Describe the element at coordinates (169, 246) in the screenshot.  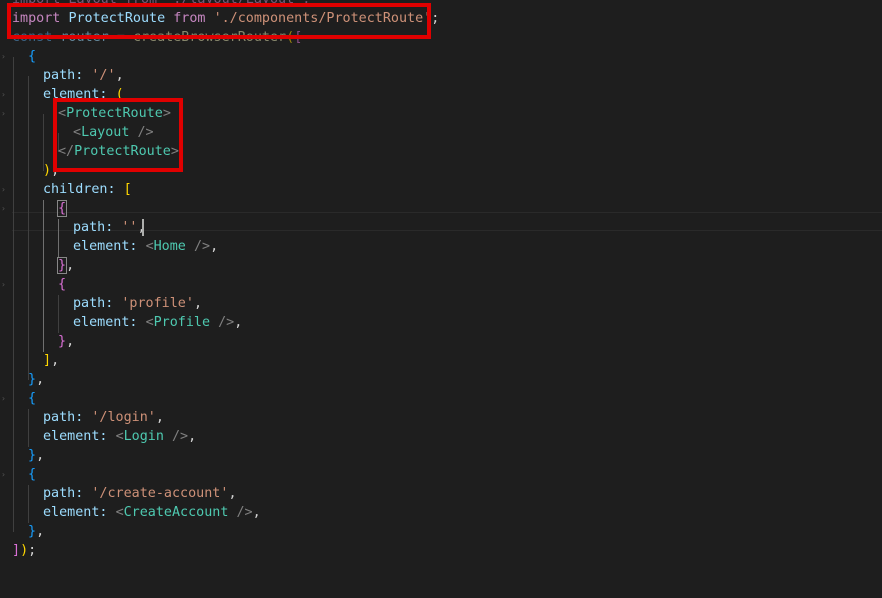
I see `home-tag: Home` at that location.